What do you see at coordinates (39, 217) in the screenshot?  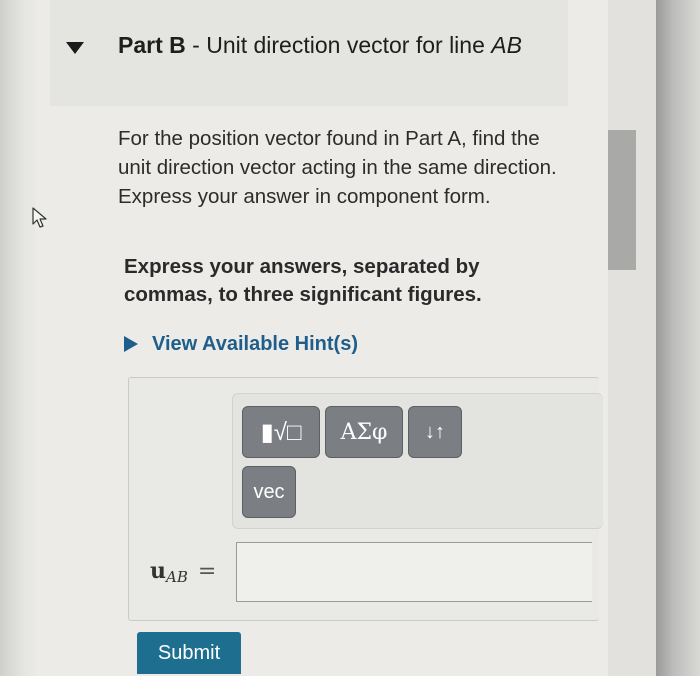 I see `mouse-cursor-icon` at bounding box center [39, 217].